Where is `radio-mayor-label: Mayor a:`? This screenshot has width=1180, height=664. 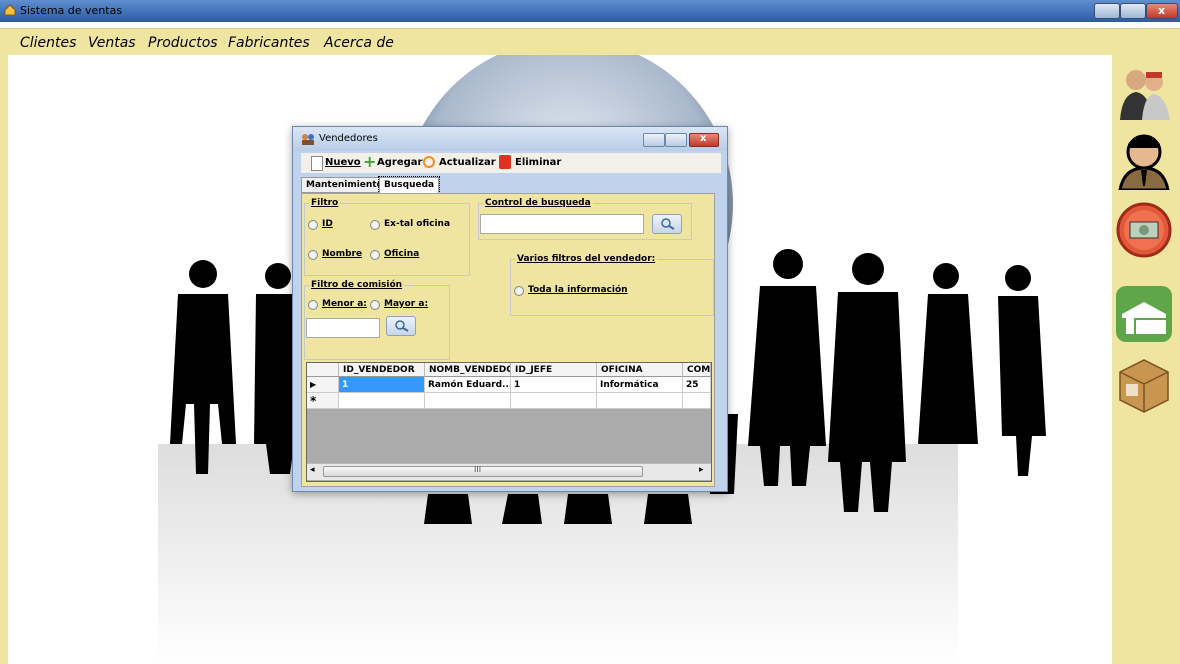 radio-mayor-label: Mayor a: is located at coordinates (406, 304).